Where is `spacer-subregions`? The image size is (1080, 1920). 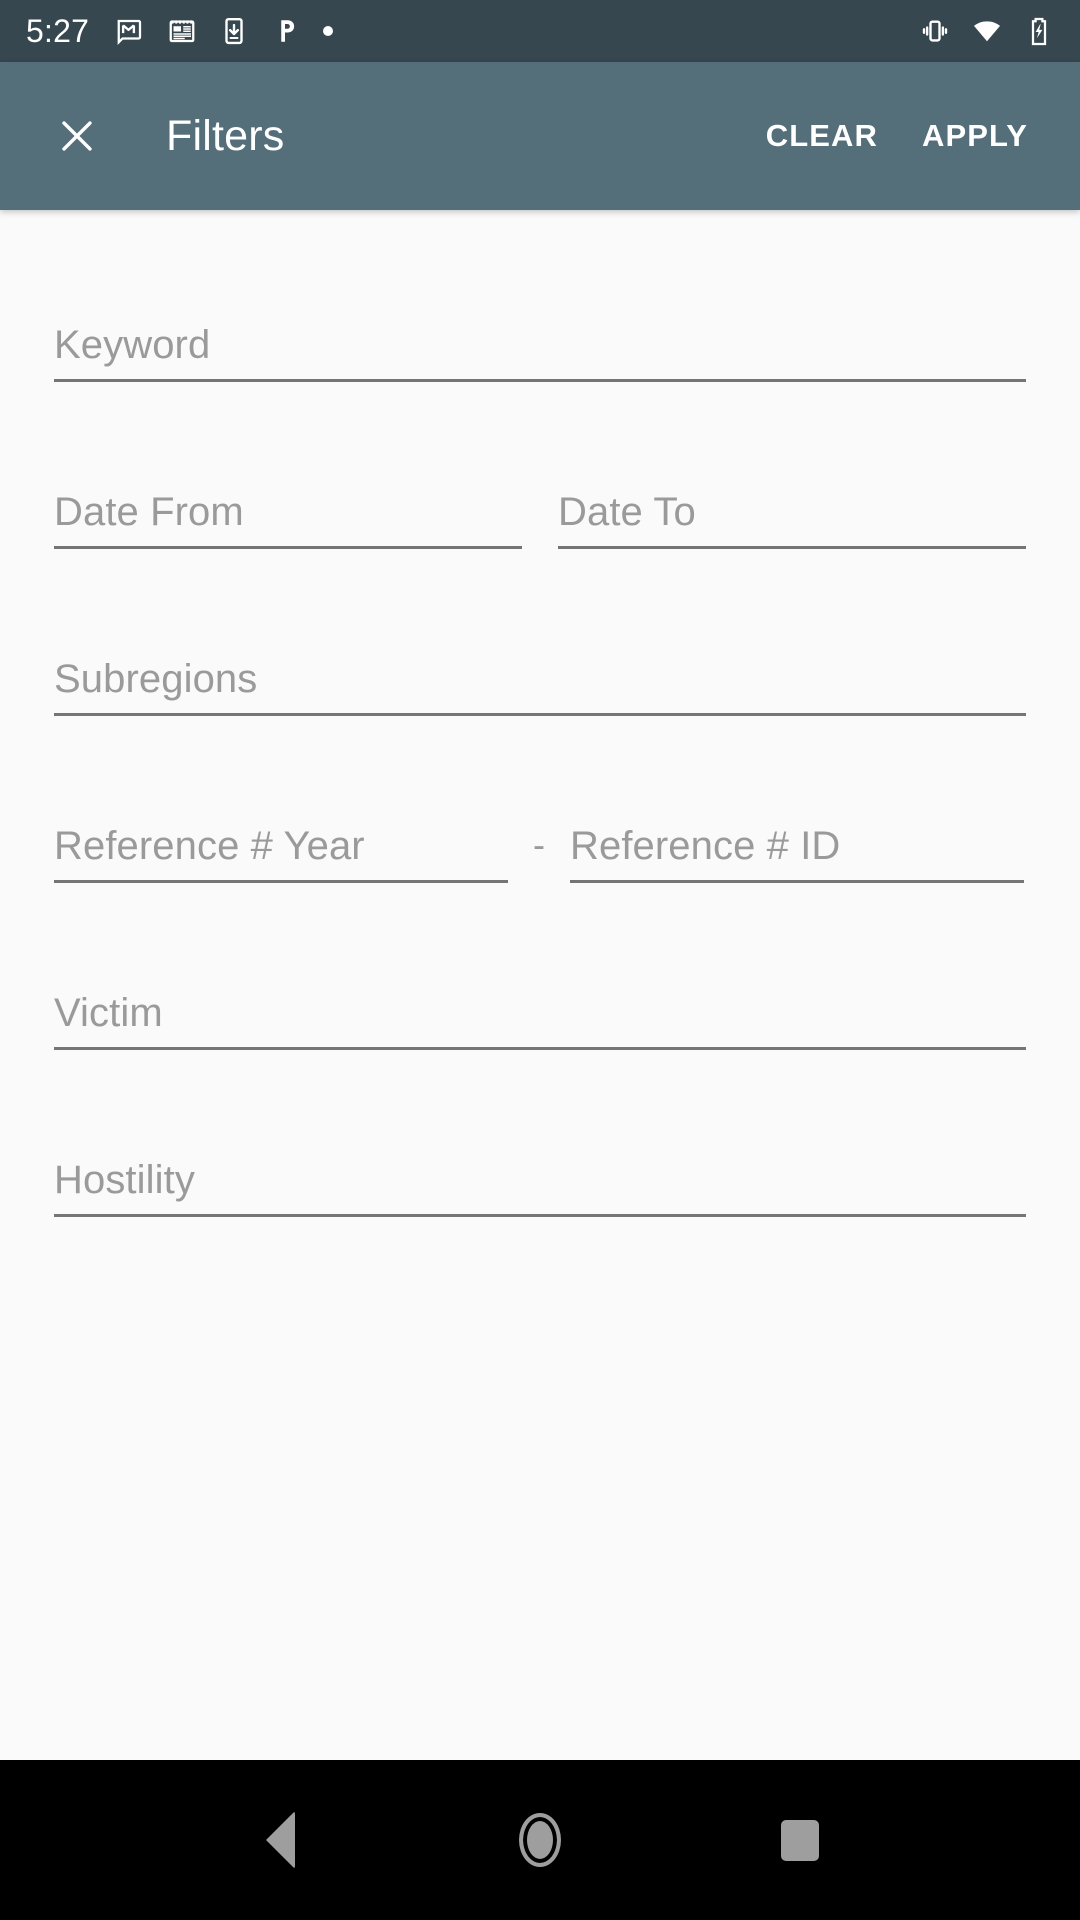 spacer-subregions is located at coordinates (540, 585).